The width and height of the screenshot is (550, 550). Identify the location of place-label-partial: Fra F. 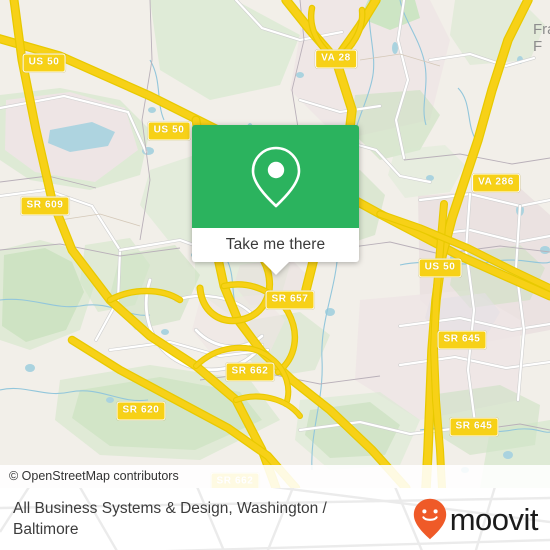
(541, 38).